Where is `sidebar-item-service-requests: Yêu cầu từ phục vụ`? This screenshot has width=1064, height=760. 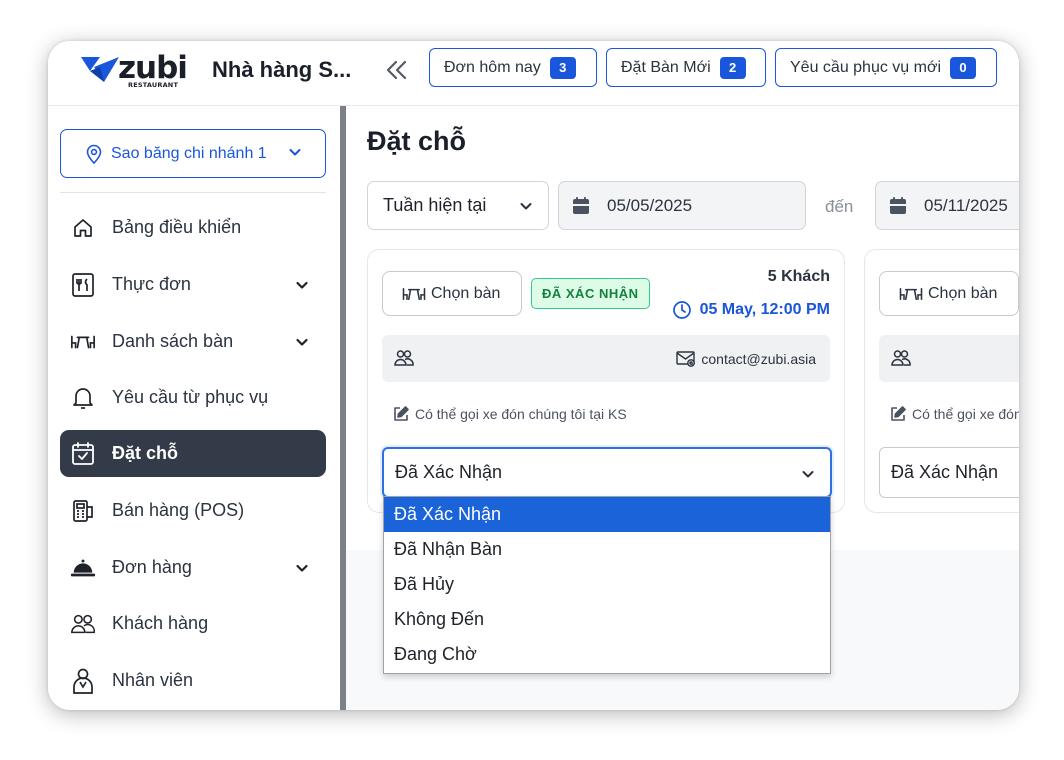
sidebar-item-service-requests: Yêu cầu từ phục vụ is located at coordinates (193, 397).